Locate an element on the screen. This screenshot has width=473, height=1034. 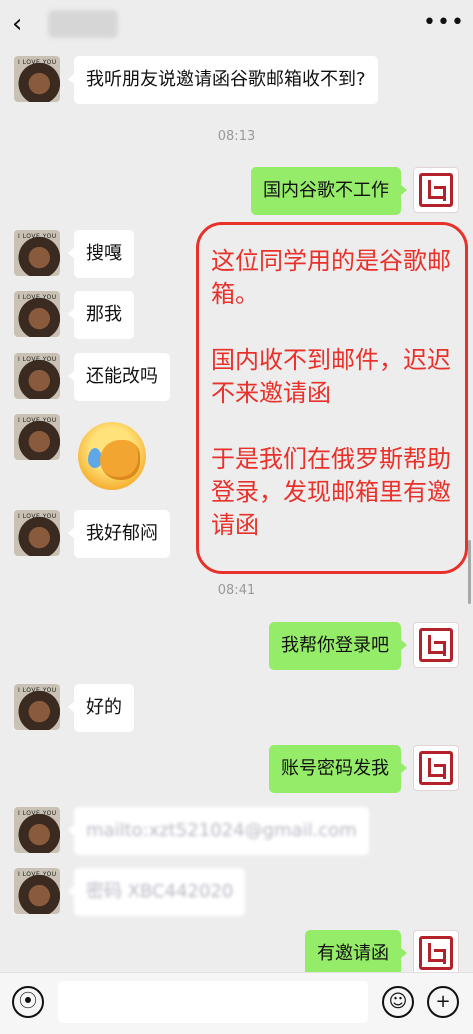
voice-icon: ⦿ is located at coordinates (28, 1002).